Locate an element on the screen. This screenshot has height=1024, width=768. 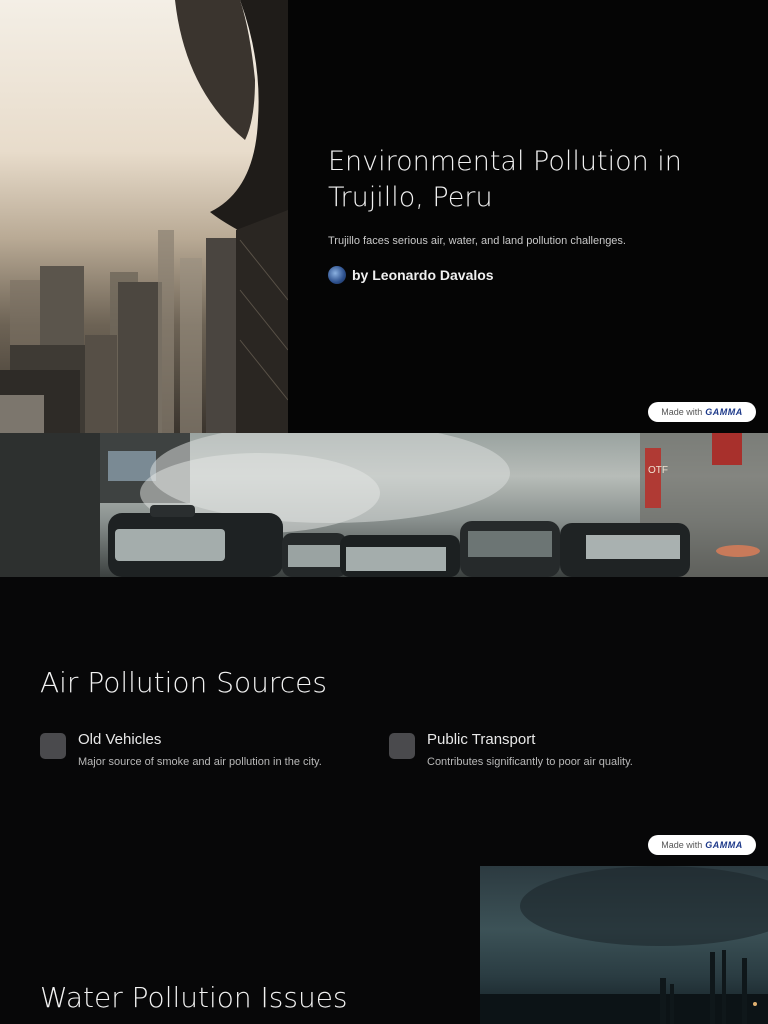
sign-text: OTF is located at coordinates (658, 470).